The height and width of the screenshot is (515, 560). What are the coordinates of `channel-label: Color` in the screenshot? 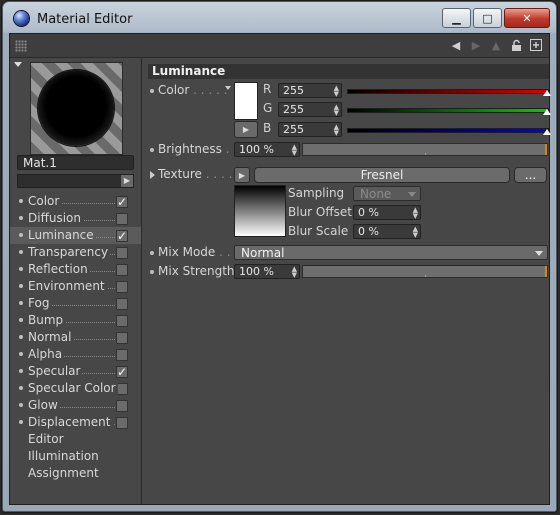 It's located at (45, 201).